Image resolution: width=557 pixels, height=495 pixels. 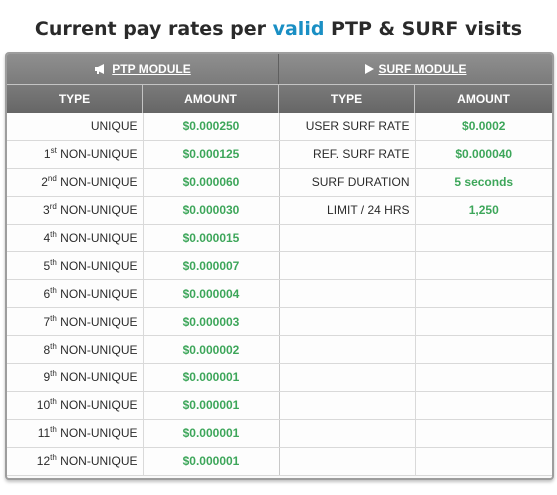 I want to click on ptp-type-cell: 8th NON-UNIQUE, so click(x=75, y=350).